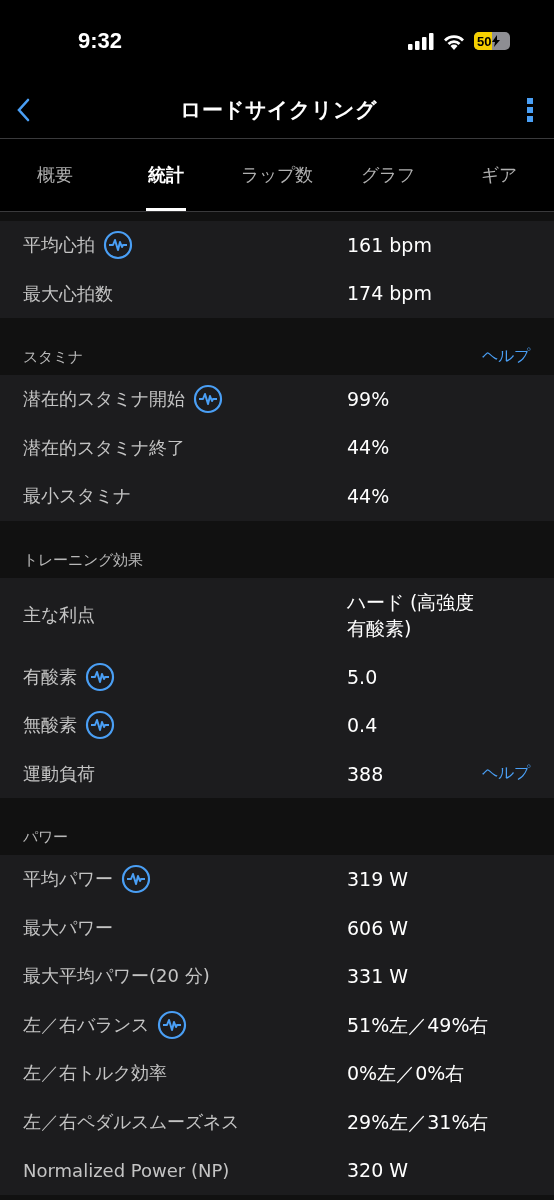 The height and width of the screenshot is (1200, 554). I want to click on section-title: スタミナ, so click(53, 357).